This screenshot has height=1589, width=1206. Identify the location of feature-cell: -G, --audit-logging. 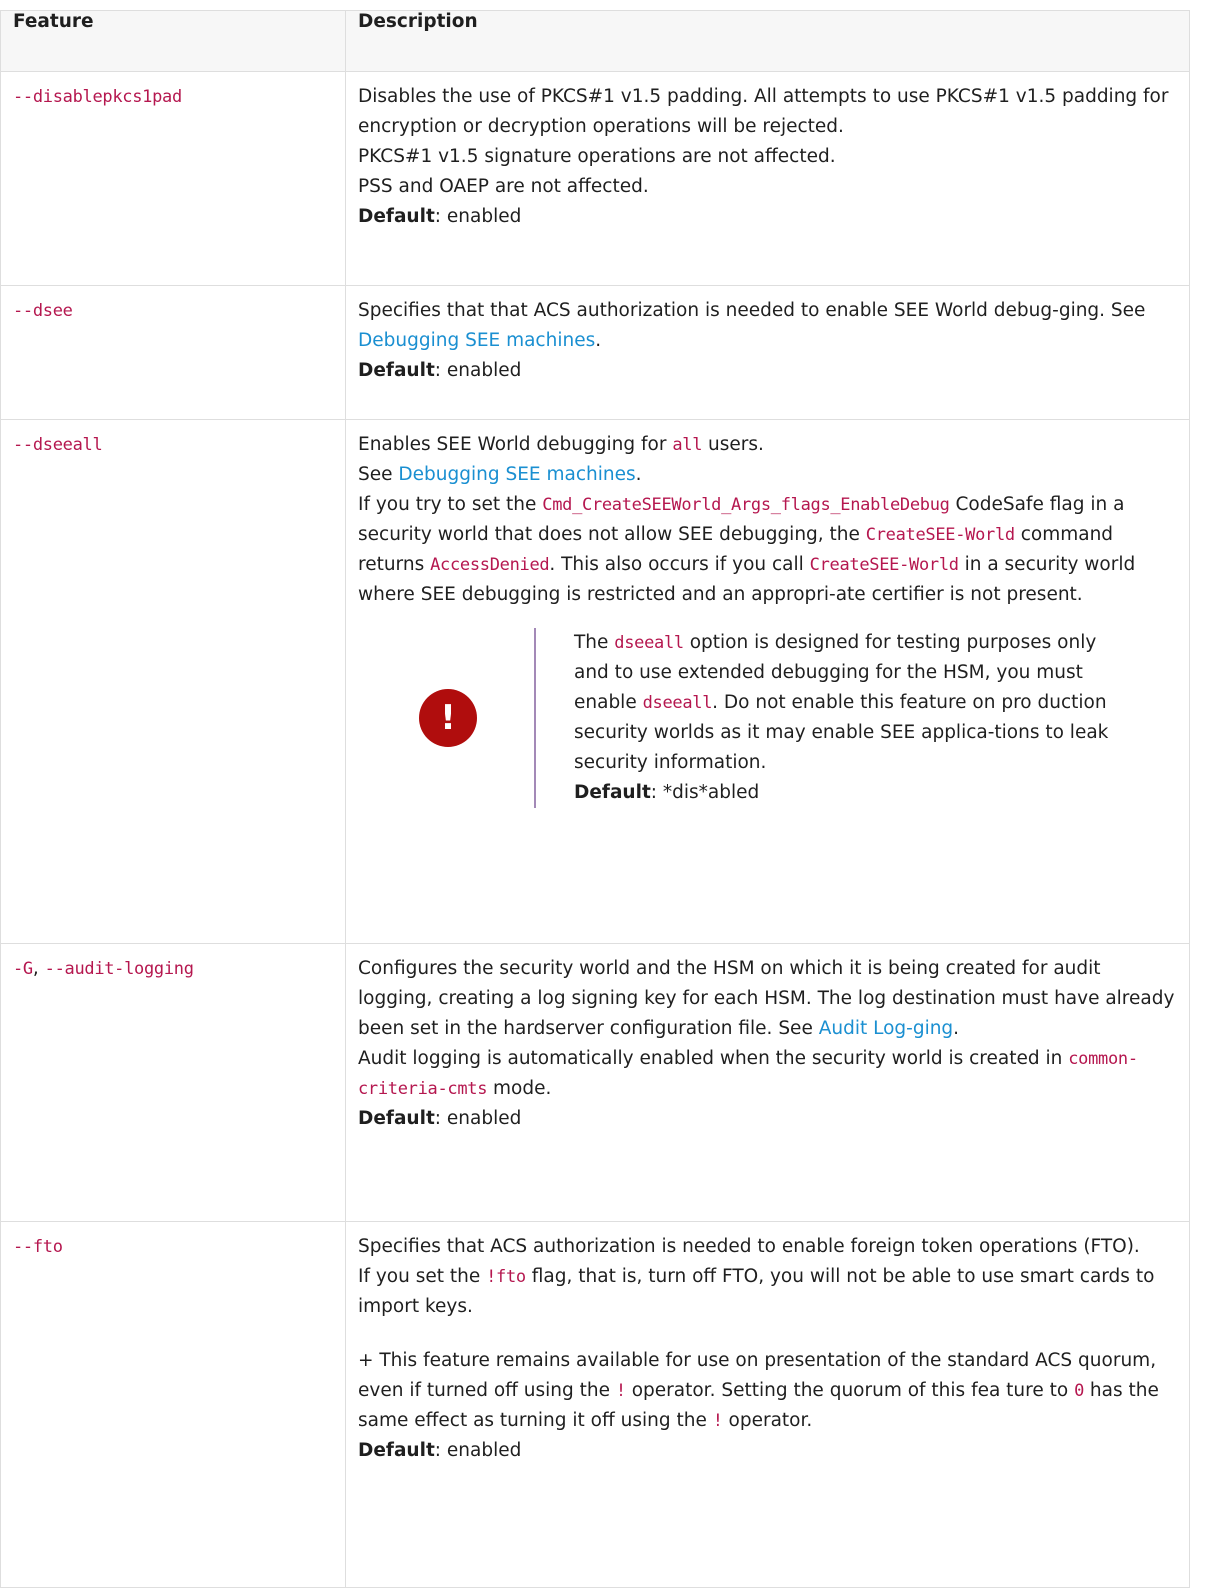
(173, 1082).